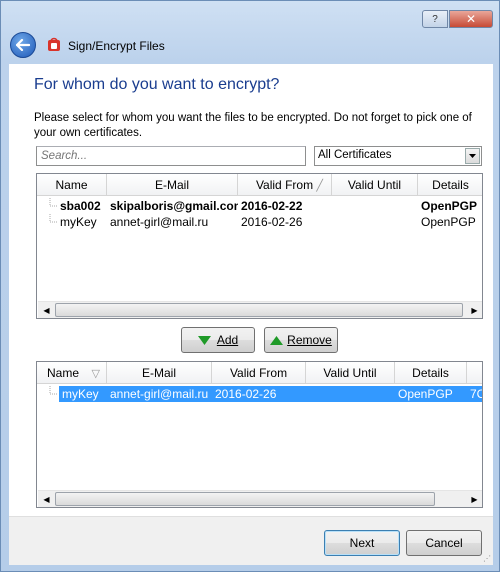 The height and width of the screenshot is (572, 500). Describe the element at coordinates (472, 156) in the screenshot. I see `chevron-down-icon` at that location.